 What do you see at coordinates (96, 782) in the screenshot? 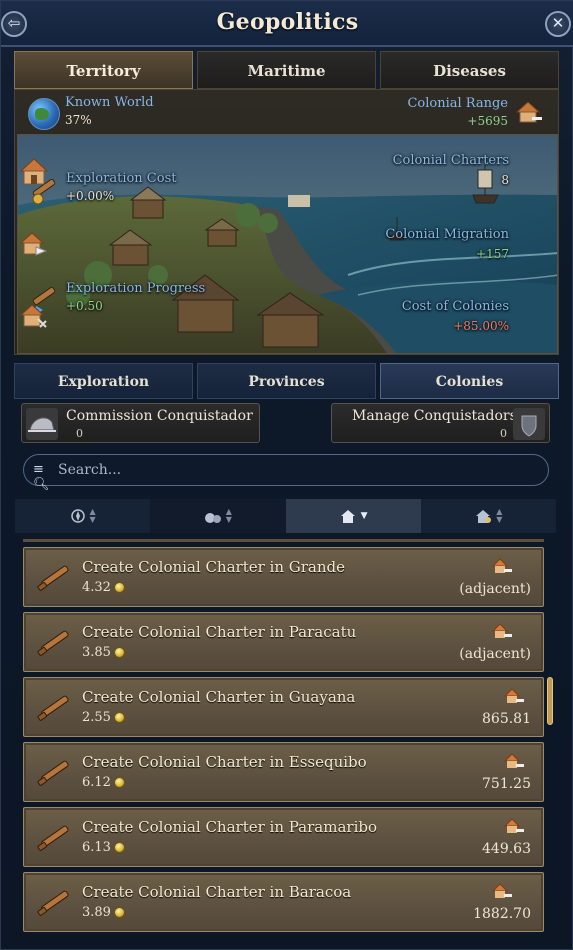
I see `charter-cost-value: 6.12` at bounding box center [96, 782].